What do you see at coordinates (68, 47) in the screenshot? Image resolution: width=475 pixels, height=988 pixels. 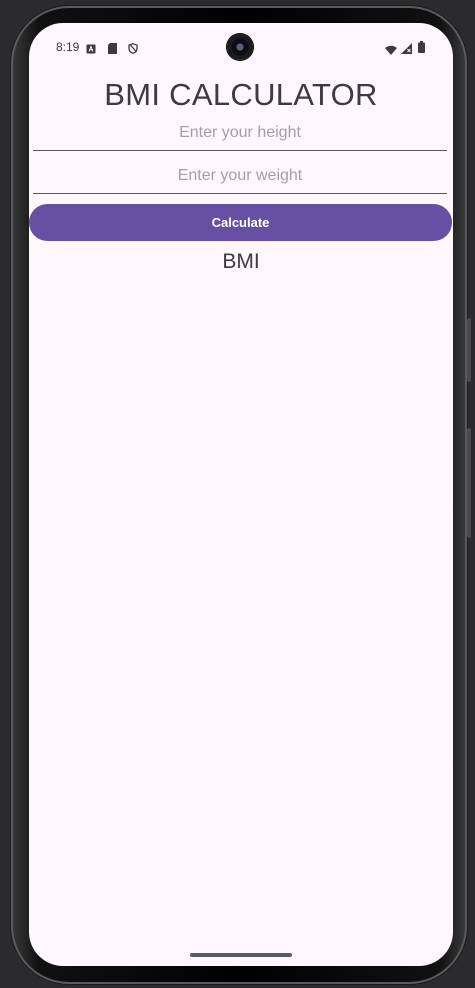 I see `status-time: 8:19` at bounding box center [68, 47].